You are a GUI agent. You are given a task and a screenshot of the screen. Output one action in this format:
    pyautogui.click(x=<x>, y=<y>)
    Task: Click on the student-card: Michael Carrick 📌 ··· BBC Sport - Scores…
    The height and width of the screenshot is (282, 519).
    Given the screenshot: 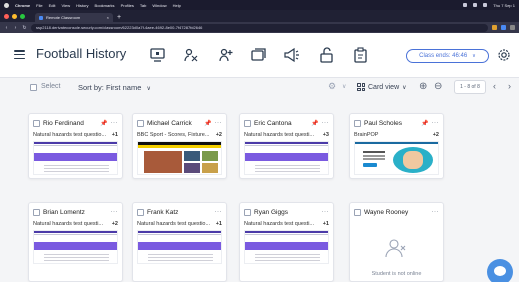 What is the action you would take?
    pyautogui.click(x=179, y=146)
    